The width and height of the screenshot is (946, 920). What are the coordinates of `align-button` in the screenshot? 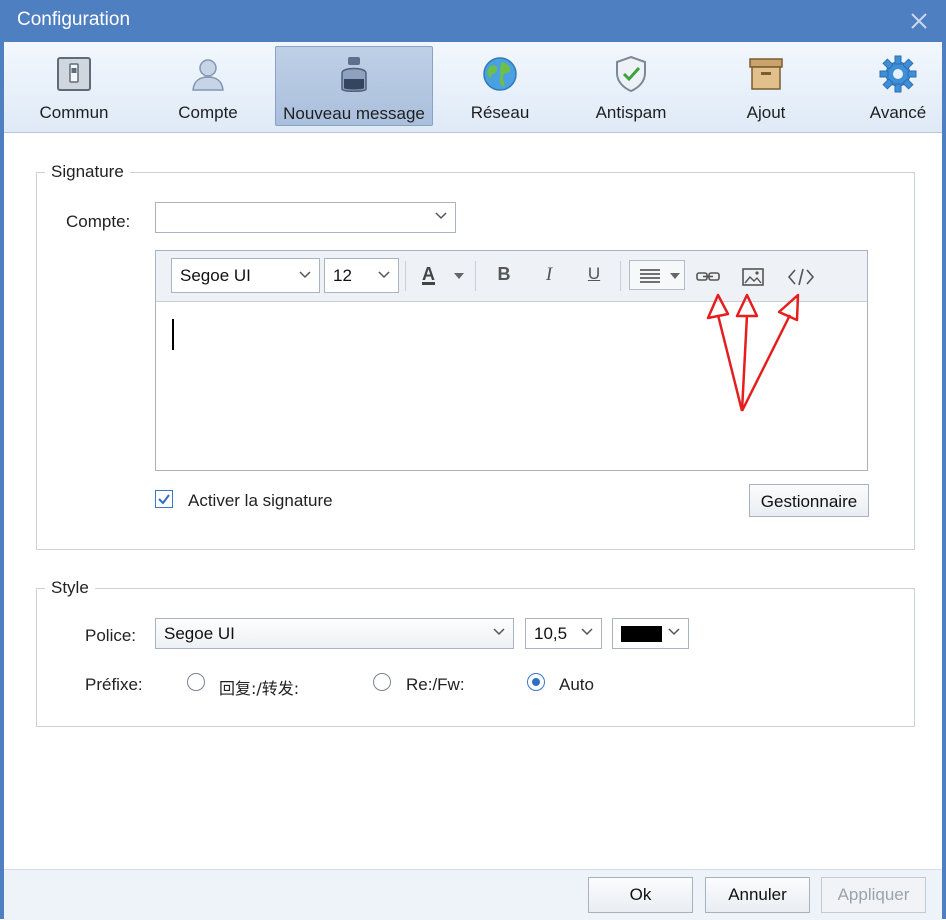 It's located at (657, 275).